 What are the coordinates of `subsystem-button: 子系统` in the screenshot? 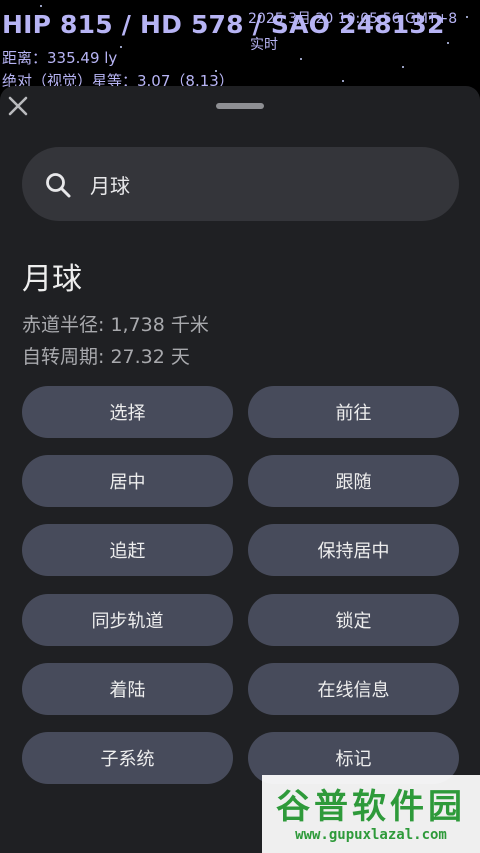 It's located at (127, 758).